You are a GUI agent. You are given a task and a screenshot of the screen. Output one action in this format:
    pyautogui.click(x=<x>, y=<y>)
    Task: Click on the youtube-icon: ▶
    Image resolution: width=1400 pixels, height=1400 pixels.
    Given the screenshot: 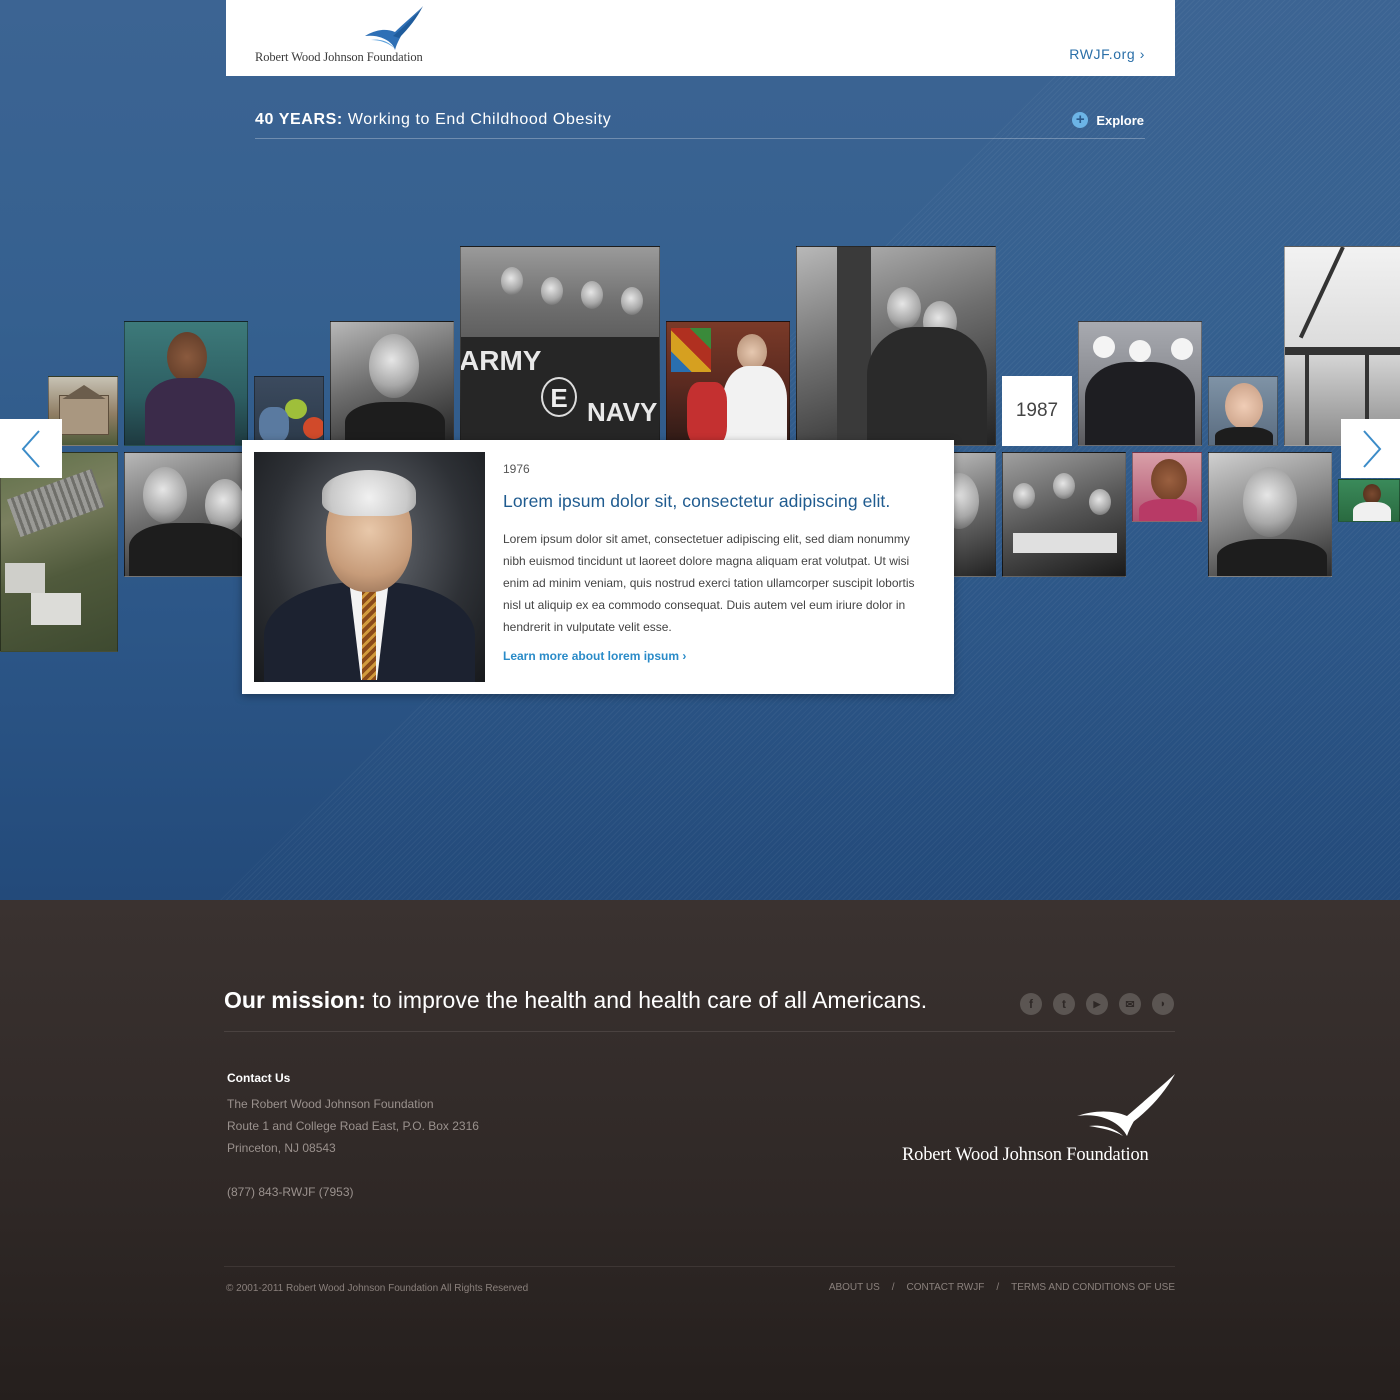 What is the action you would take?
    pyautogui.click(x=1097, y=1004)
    